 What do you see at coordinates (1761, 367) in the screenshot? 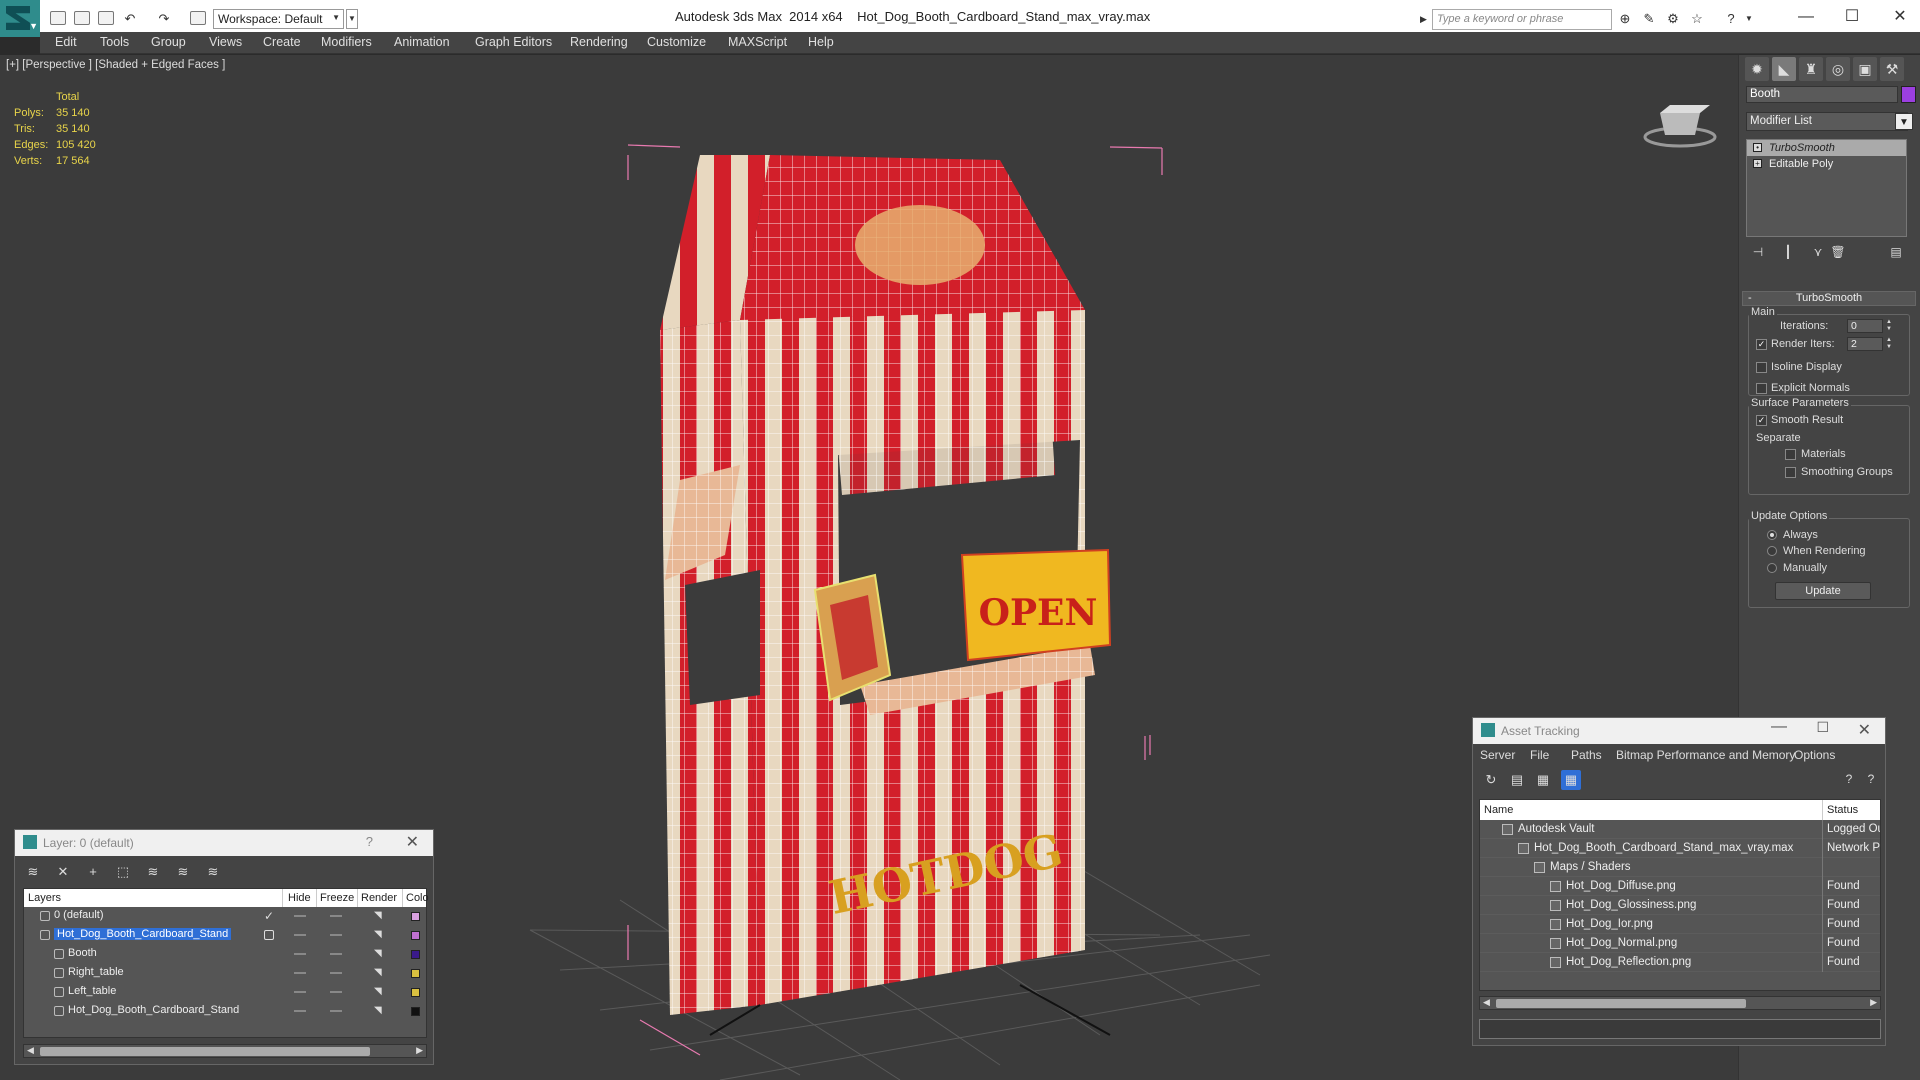
I see `isoline-display-checkbox` at bounding box center [1761, 367].